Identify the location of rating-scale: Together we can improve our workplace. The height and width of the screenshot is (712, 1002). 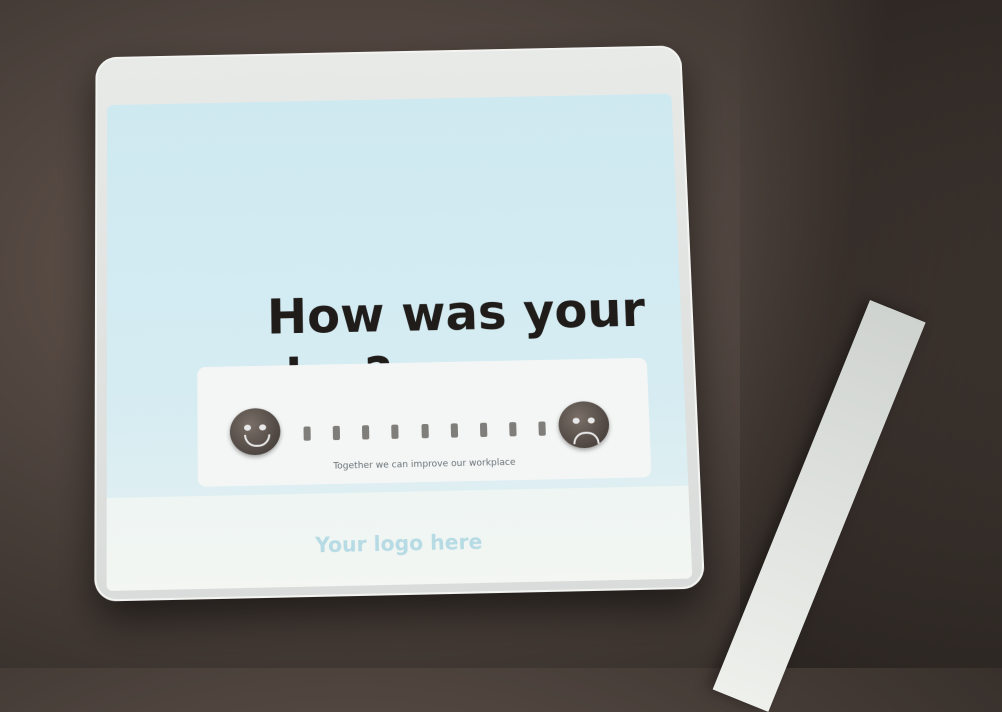
(424, 422).